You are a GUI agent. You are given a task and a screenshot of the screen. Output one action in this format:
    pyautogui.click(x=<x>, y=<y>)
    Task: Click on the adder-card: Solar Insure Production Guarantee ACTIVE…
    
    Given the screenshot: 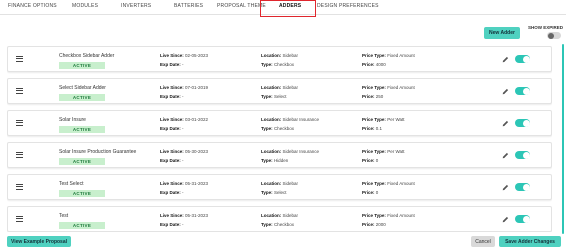 What is the action you would take?
    pyautogui.click(x=279, y=155)
    